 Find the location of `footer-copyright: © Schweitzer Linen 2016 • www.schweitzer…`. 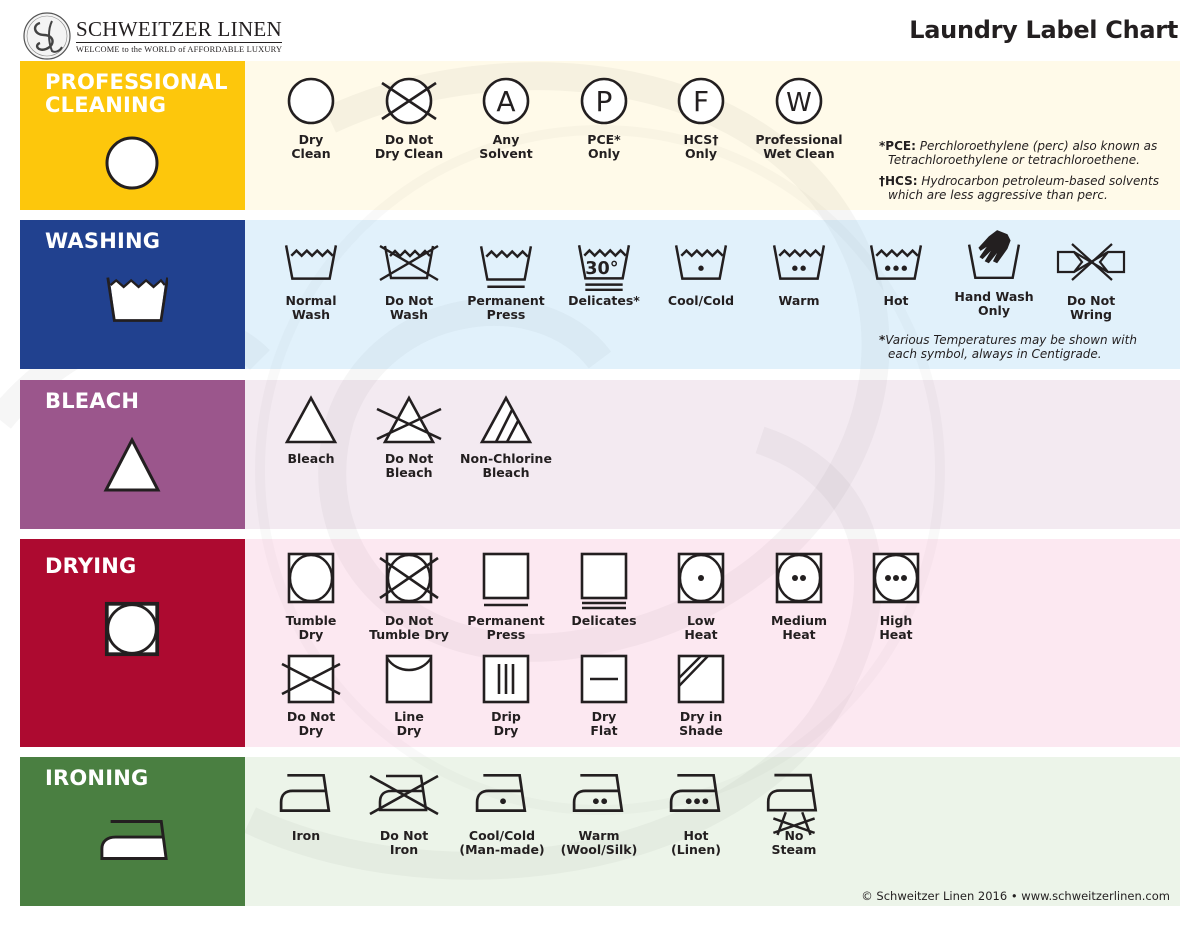

footer-copyright: © Schweitzer Linen 2016 • www.schweitzer… is located at coordinates (1015, 896).